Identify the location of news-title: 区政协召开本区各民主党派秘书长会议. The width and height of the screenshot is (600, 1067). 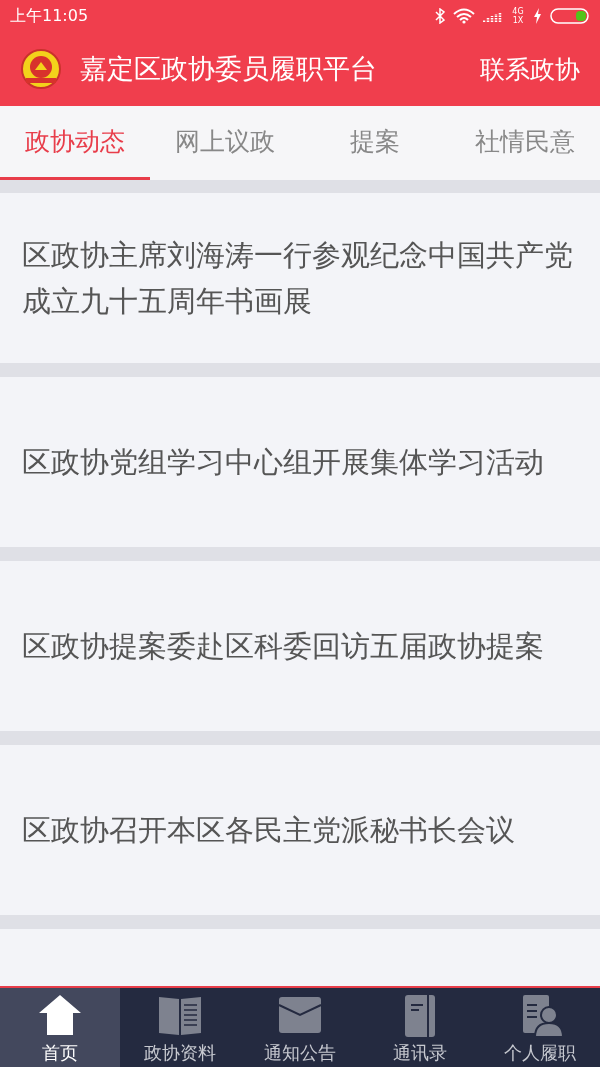
(268, 830).